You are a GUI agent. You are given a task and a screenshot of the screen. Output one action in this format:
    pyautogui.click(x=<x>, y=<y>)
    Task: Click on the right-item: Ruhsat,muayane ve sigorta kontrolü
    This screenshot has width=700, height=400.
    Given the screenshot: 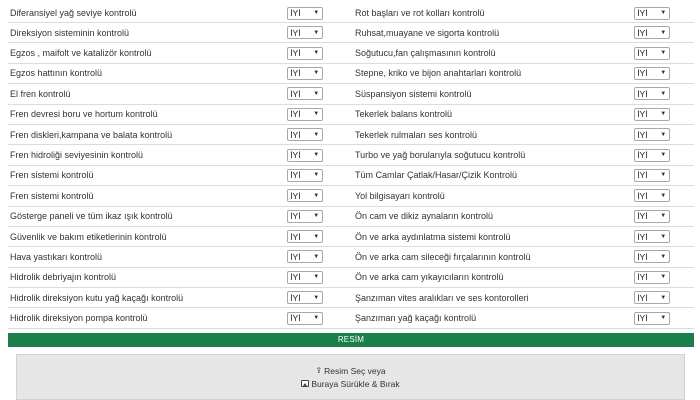 What is the action you would take?
    pyautogui.click(x=493, y=32)
    